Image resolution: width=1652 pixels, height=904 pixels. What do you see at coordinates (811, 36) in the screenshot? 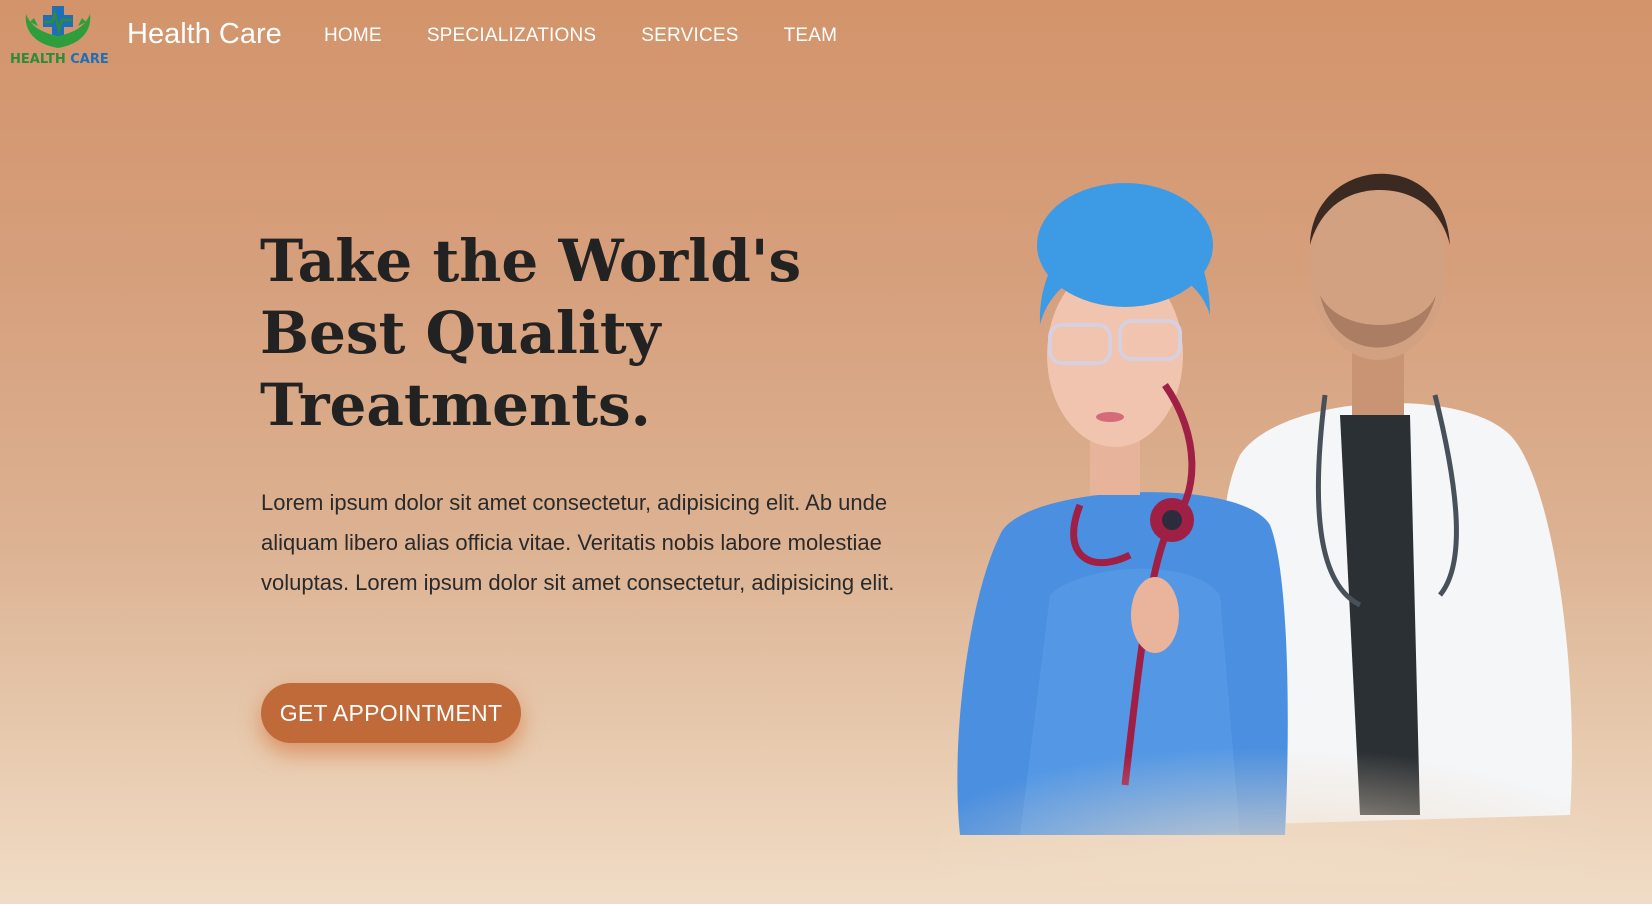
I see `nav-link-team: TEAM` at bounding box center [811, 36].